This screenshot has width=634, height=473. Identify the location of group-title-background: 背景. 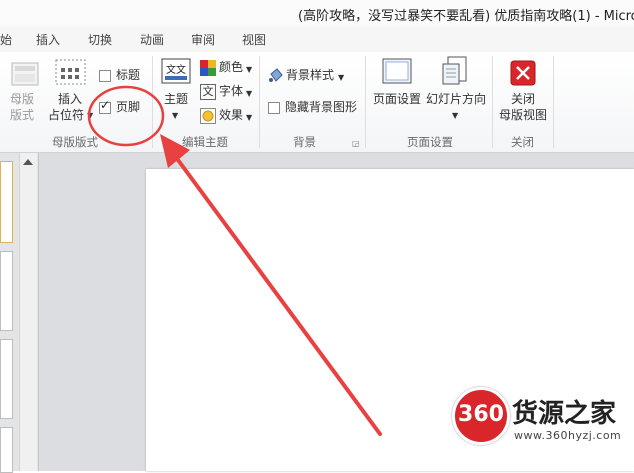
(304, 142).